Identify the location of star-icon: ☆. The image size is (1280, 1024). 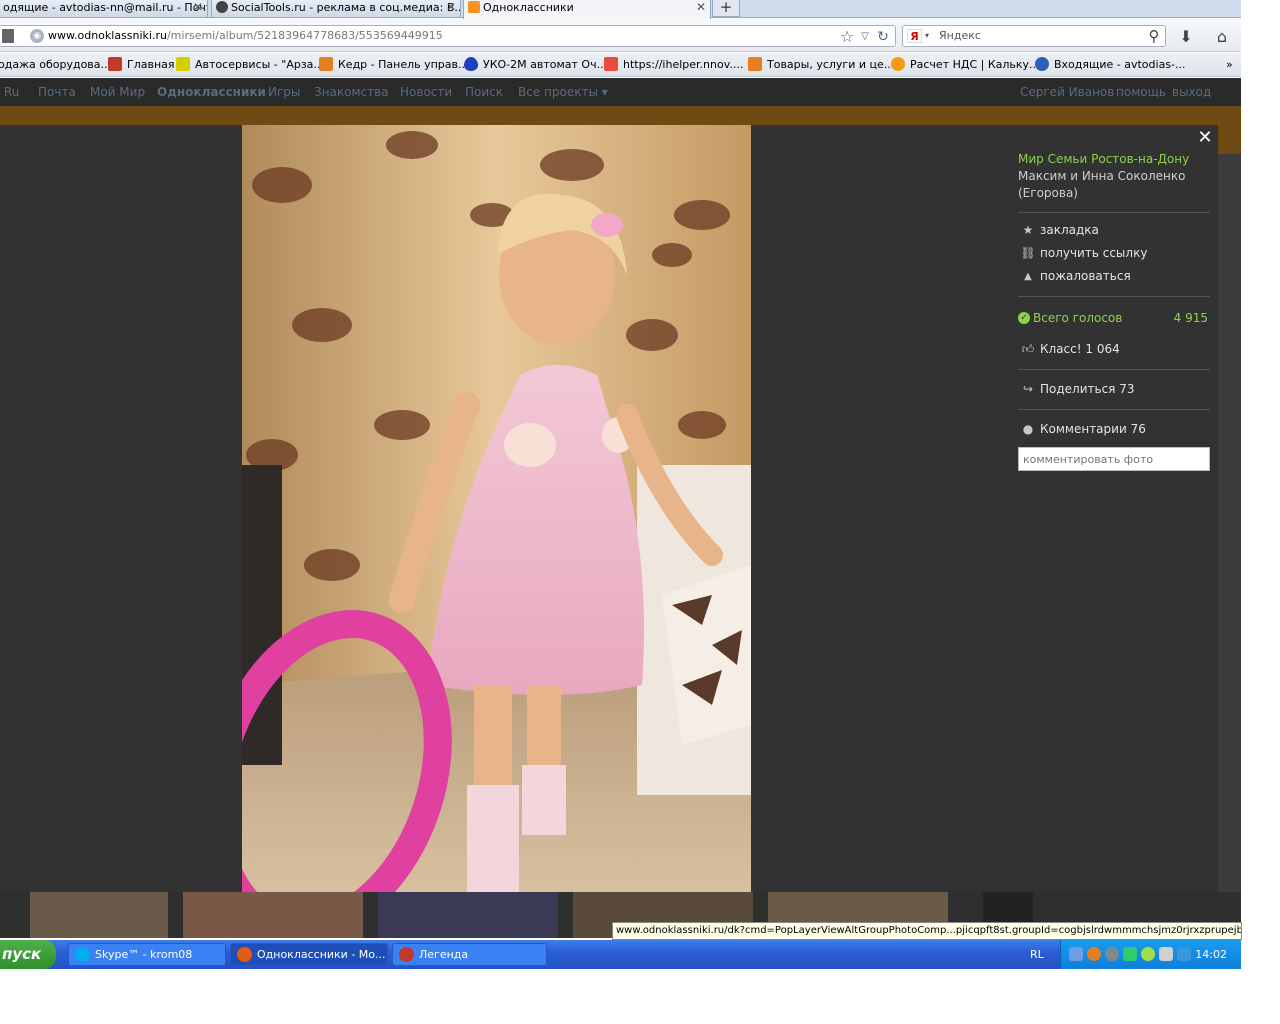
(847, 36).